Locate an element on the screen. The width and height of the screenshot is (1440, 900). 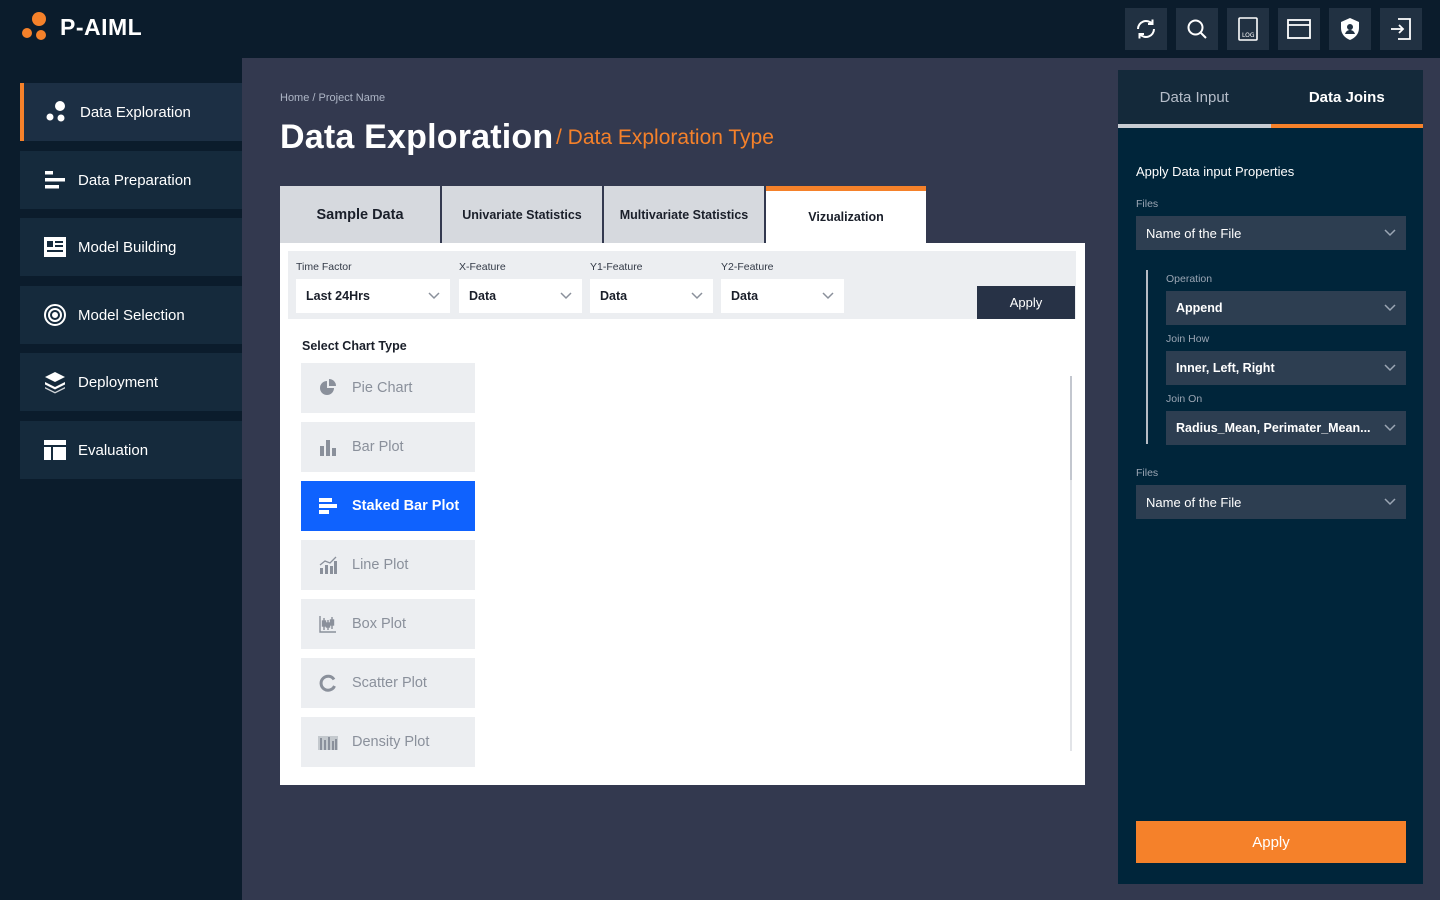
breadcrumb: Home / Project Name is located at coordinates (332, 98).